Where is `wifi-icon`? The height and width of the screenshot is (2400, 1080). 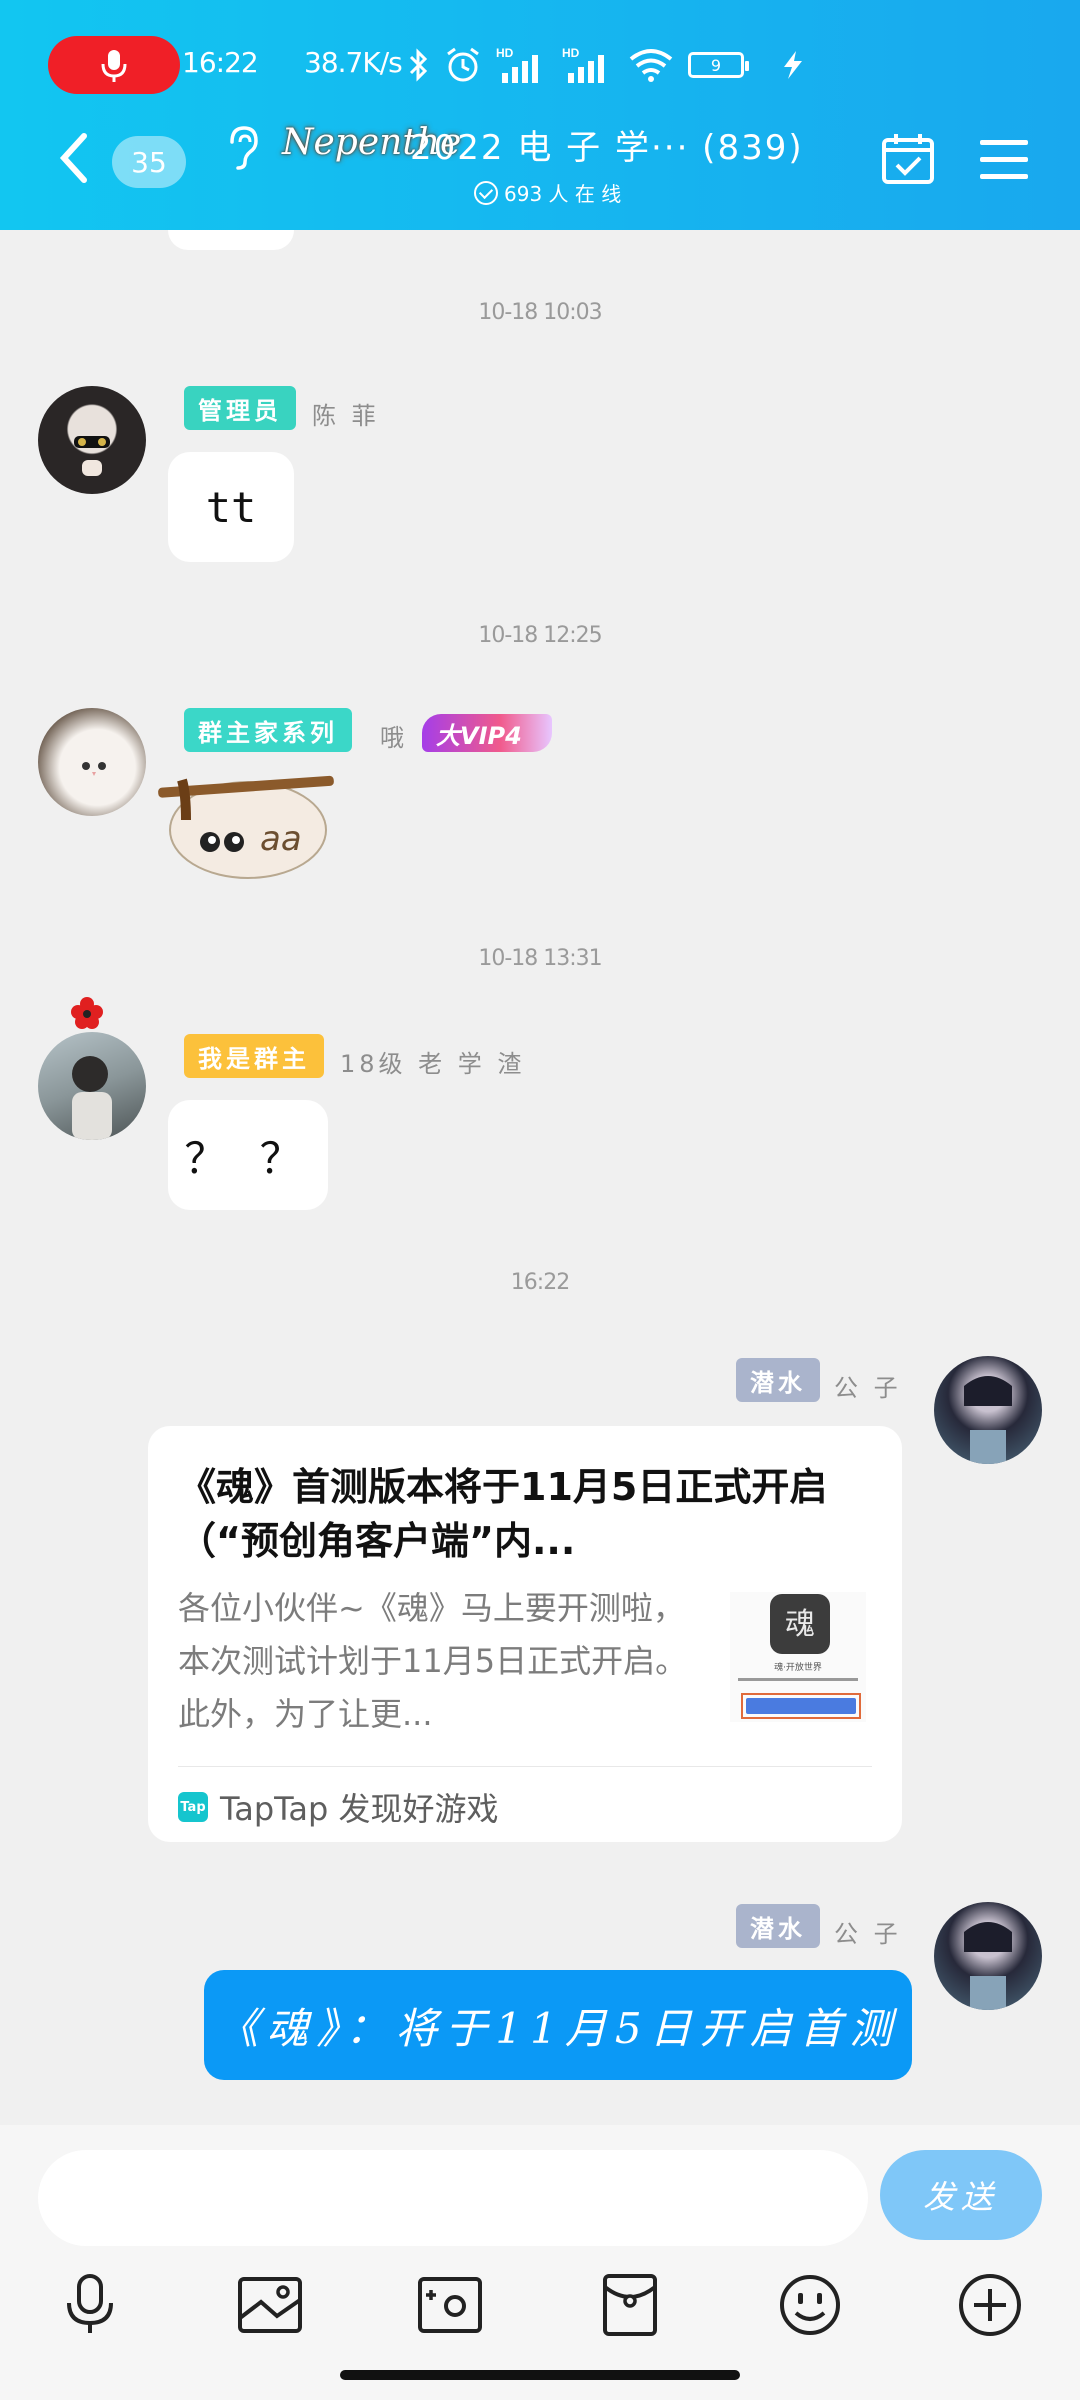
wifi-icon is located at coordinates (651, 65).